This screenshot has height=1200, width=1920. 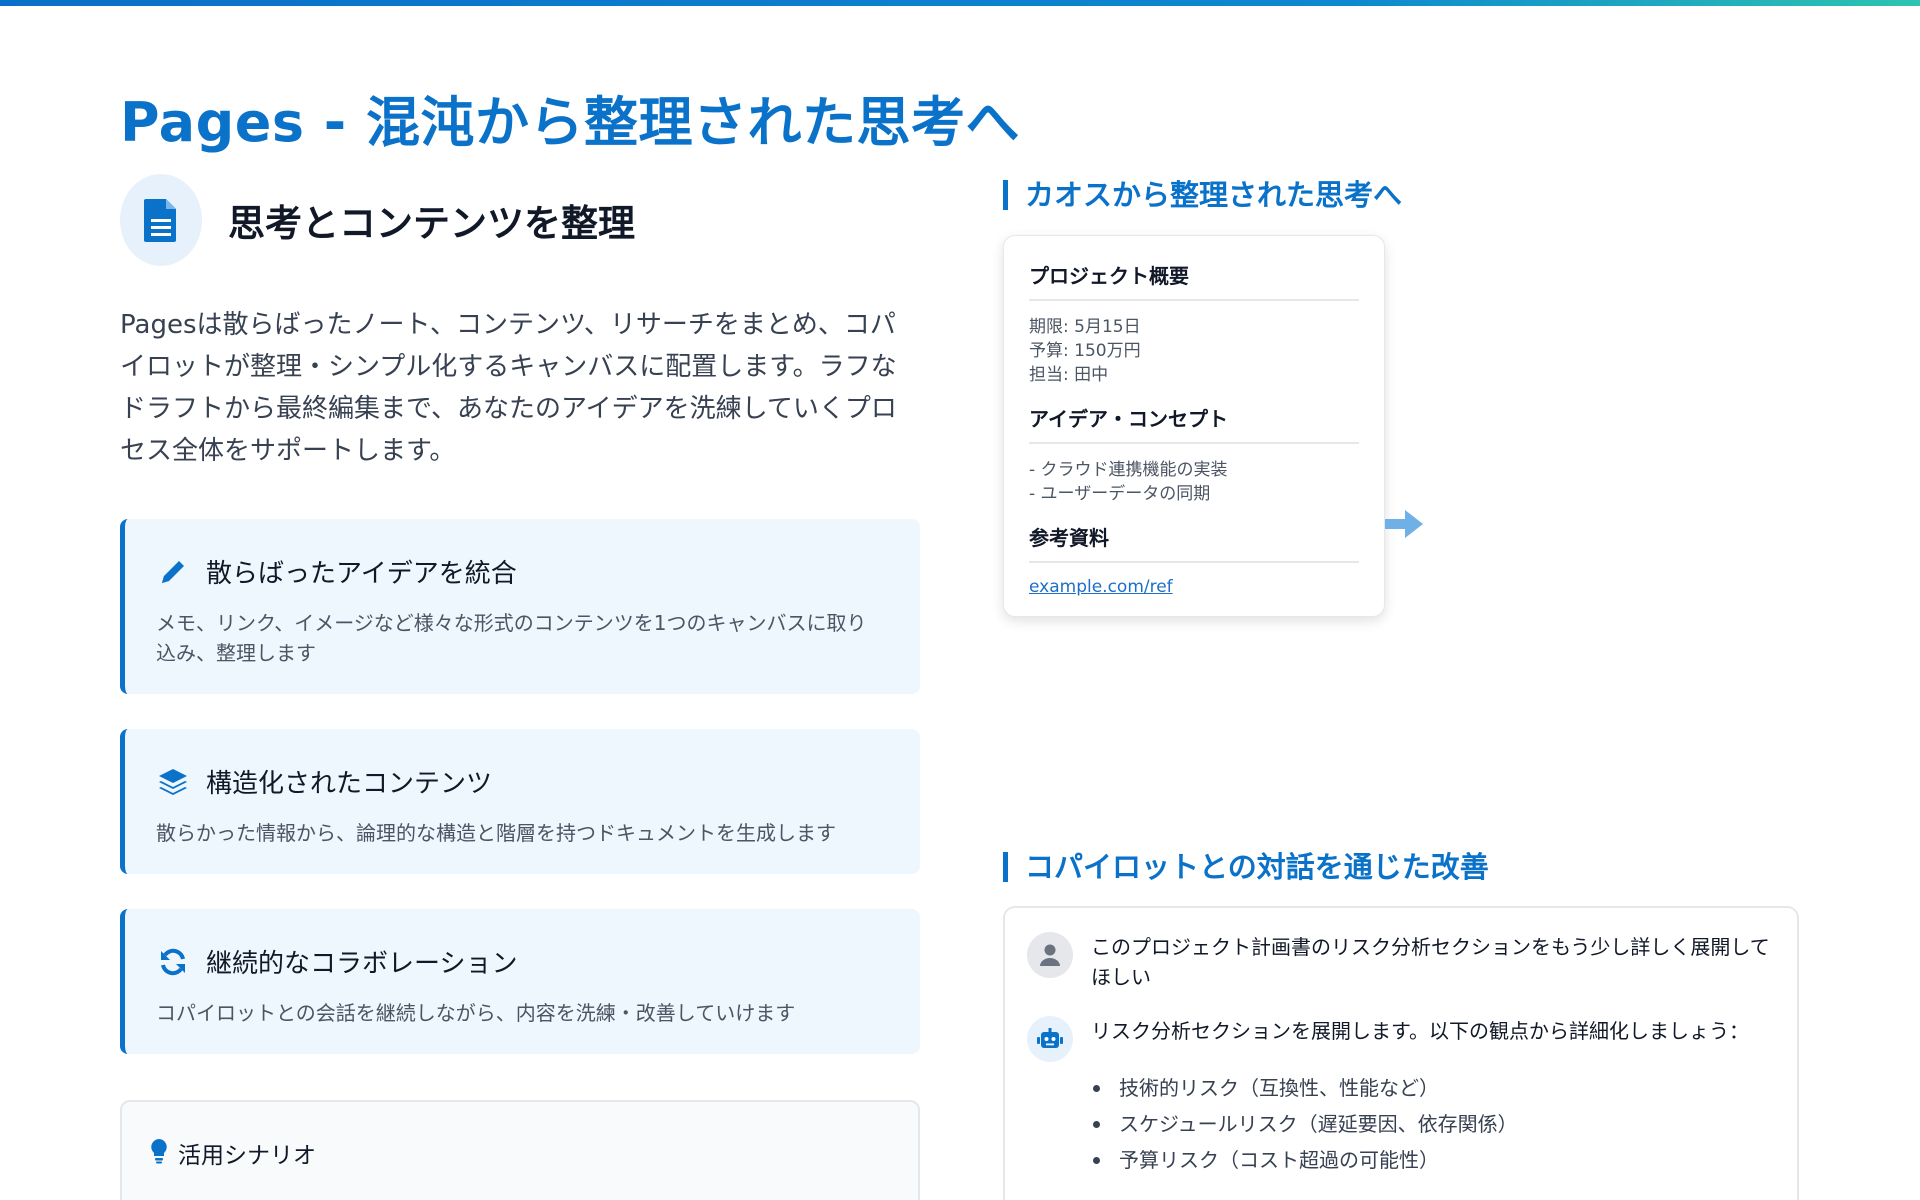 I want to click on arrow-right-icon, so click(x=1405, y=526).